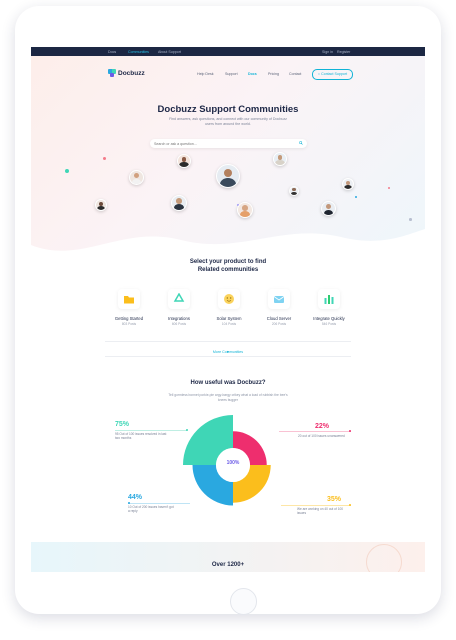  What do you see at coordinates (231, 74) in the screenshot?
I see `nav-support: Support` at bounding box center [231, 74].